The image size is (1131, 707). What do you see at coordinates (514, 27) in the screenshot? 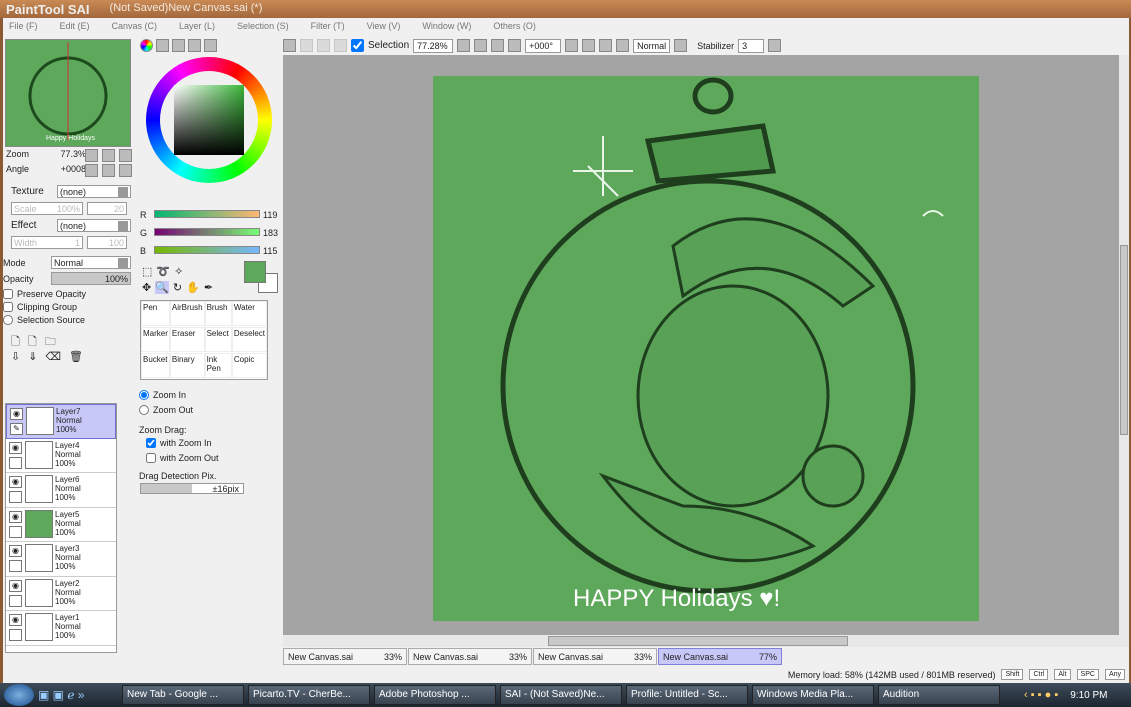
I see `menu-others: Others (O)` at bounding box center [514, 27].